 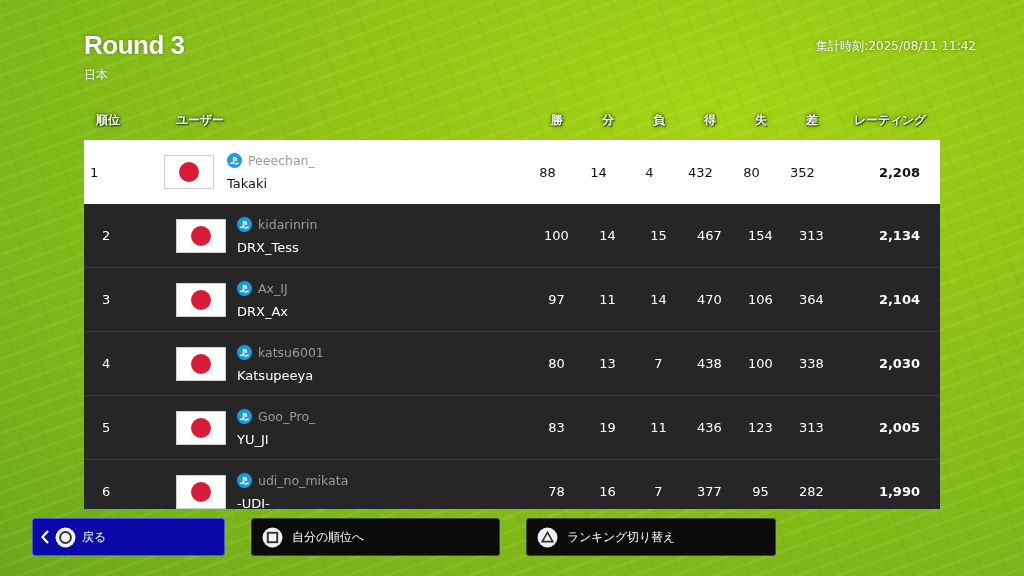 I want to click on region-label: 日本, so click(x=96, y=75).